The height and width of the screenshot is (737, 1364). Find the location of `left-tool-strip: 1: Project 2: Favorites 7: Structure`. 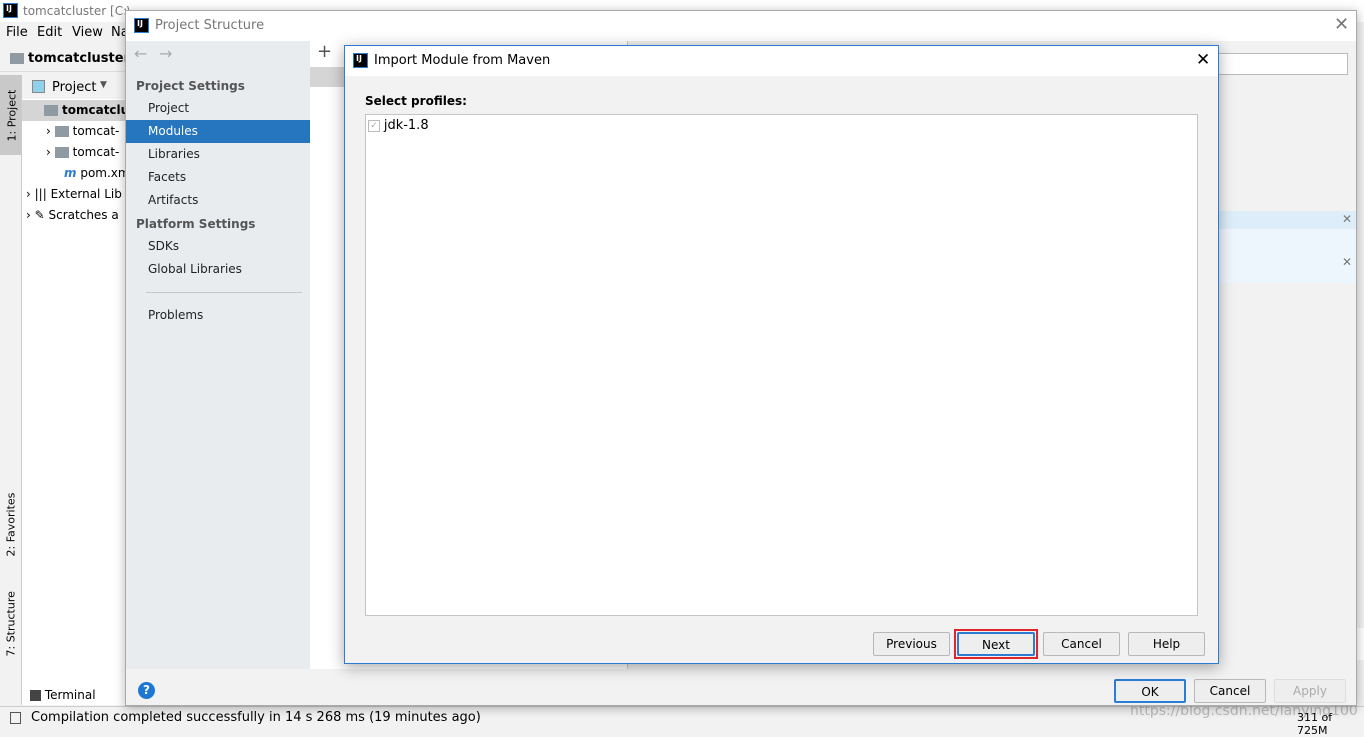

left-tool-strip: 1: Project 2: Favorites 7: Structure is located at coordinates (11, 390).